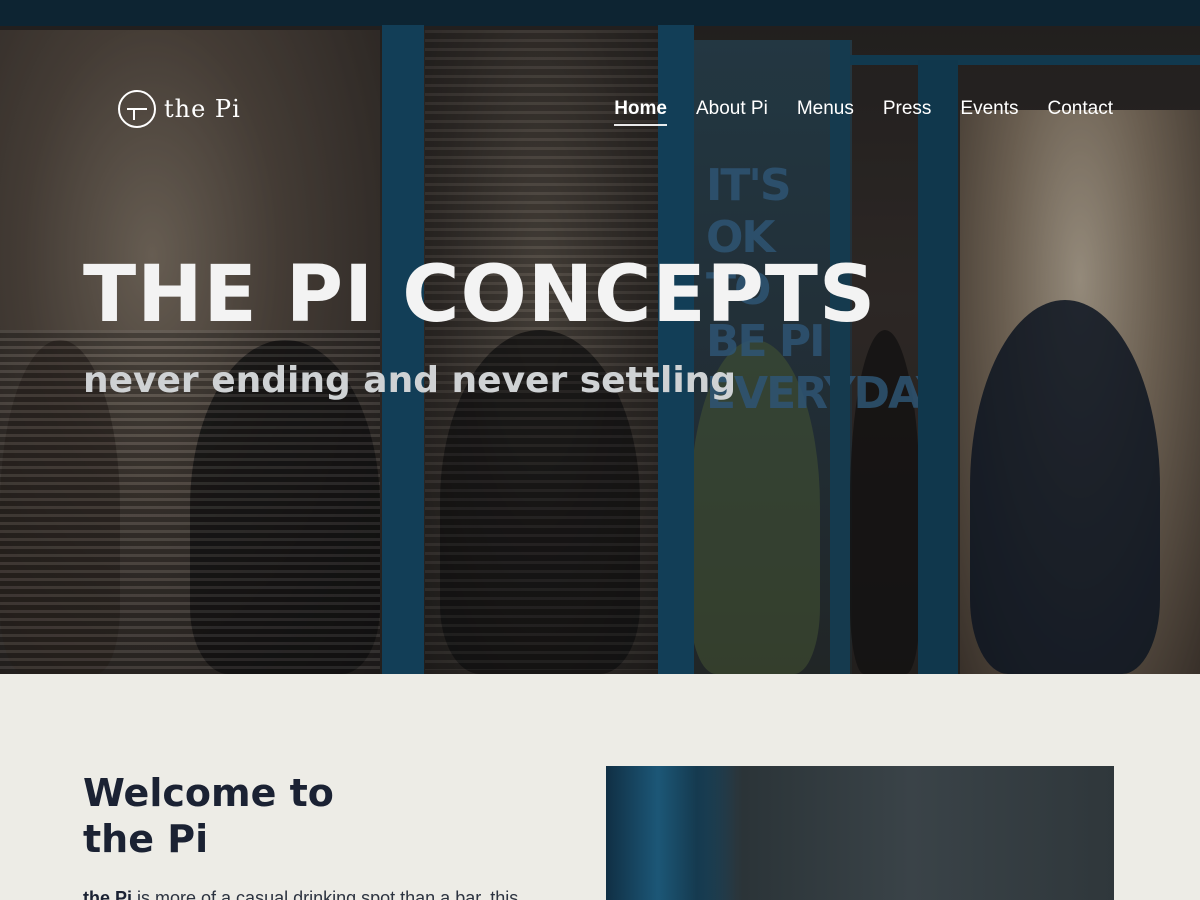 This screenshot has height=900, width=1200. What do you see at coordinates (825, 112) in the screenshot?
I see `nav-menus: Menus` at bounding box center [825, 112].